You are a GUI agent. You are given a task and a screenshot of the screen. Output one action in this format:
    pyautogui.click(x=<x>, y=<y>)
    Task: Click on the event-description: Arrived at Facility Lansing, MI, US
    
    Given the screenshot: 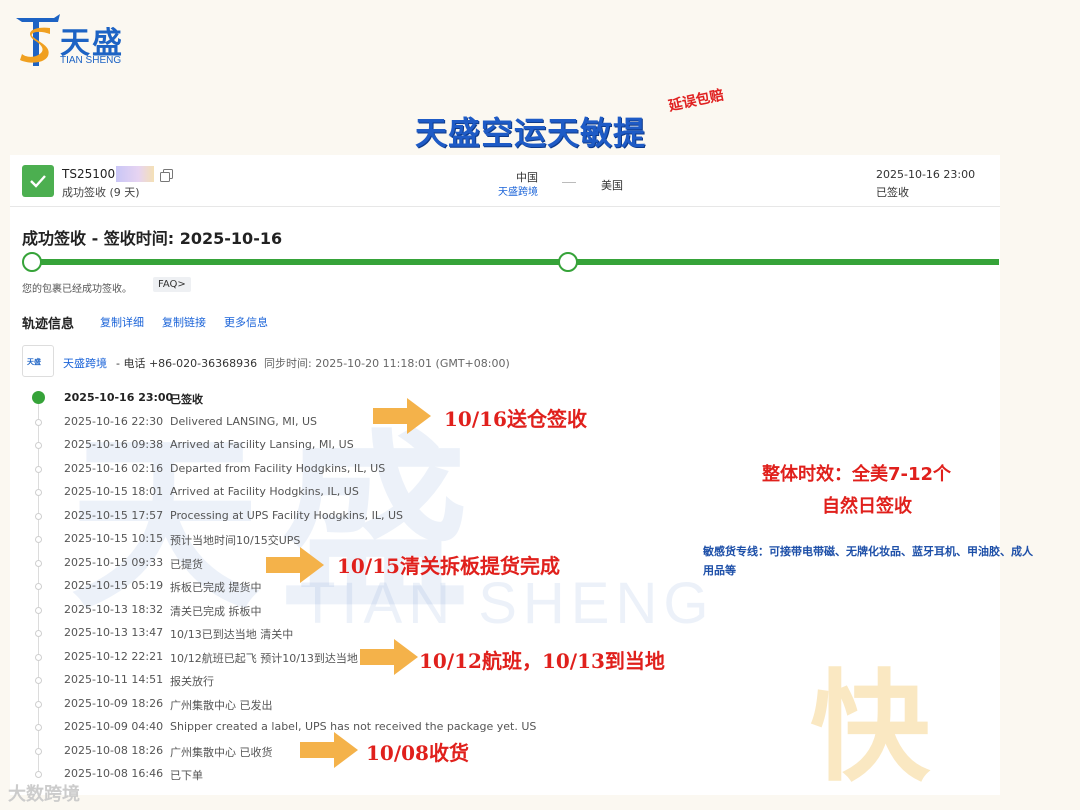 What is the action you would take?
    pyautogui.click(x=262, y=444)
    